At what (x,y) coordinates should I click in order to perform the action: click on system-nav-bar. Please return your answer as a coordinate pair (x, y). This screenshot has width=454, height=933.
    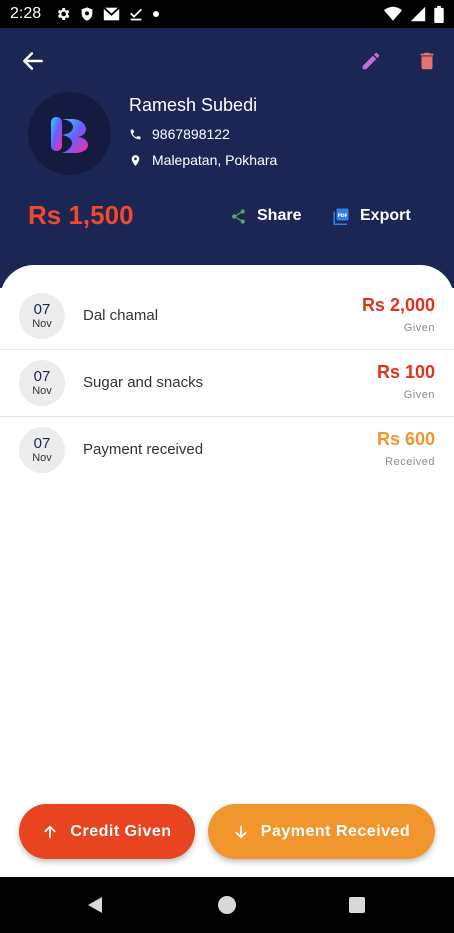
    Looking at the image, I should click on (227, 905).